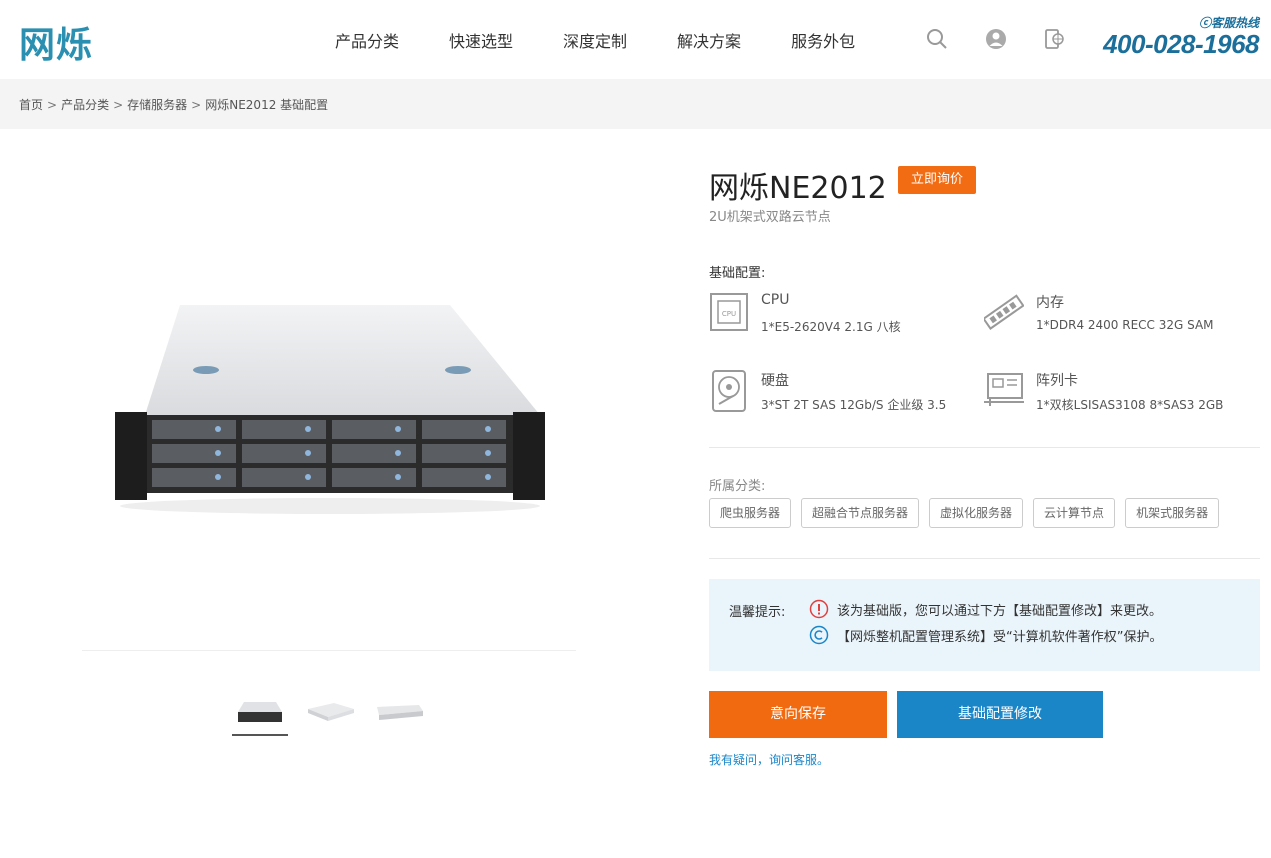  I want to click on user-icon, so click(996, 39).